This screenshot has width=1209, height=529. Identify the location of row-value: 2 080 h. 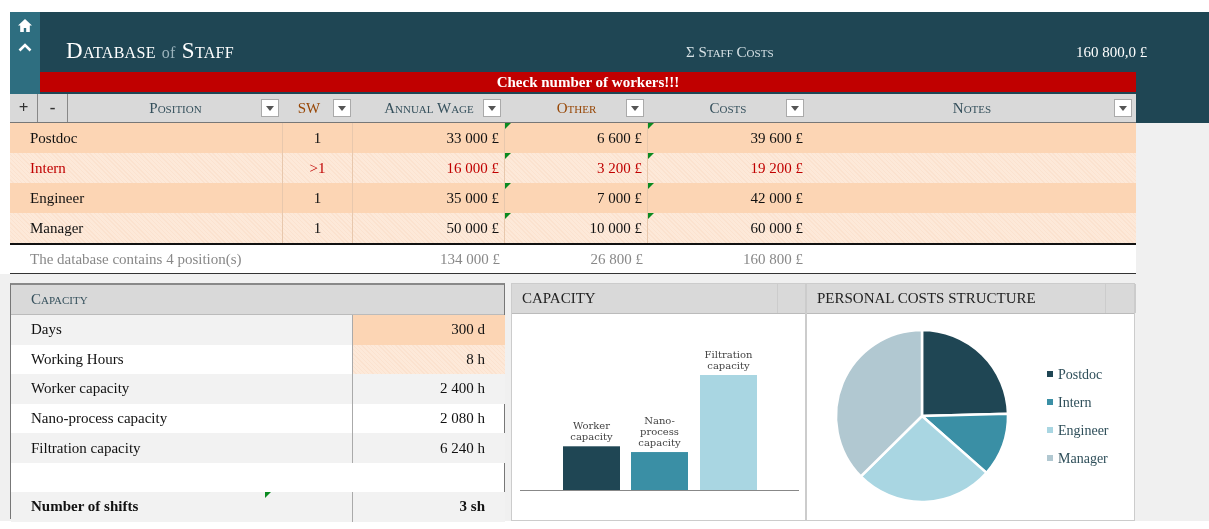
(462, 419).